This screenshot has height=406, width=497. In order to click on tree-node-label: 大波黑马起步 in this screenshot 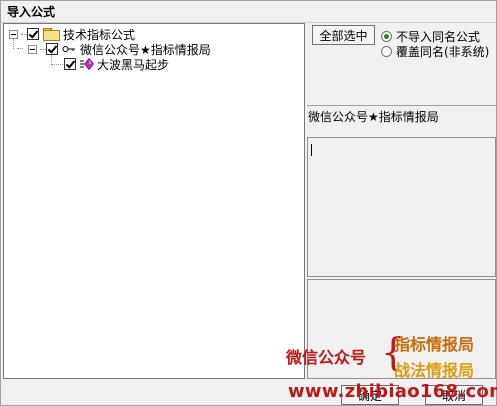, I will do `click(133, 64)`.